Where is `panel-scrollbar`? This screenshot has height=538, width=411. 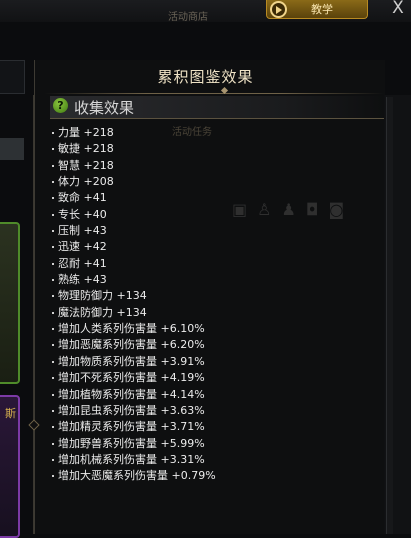
panel-scrollbar is located at coordinates (389, 315).